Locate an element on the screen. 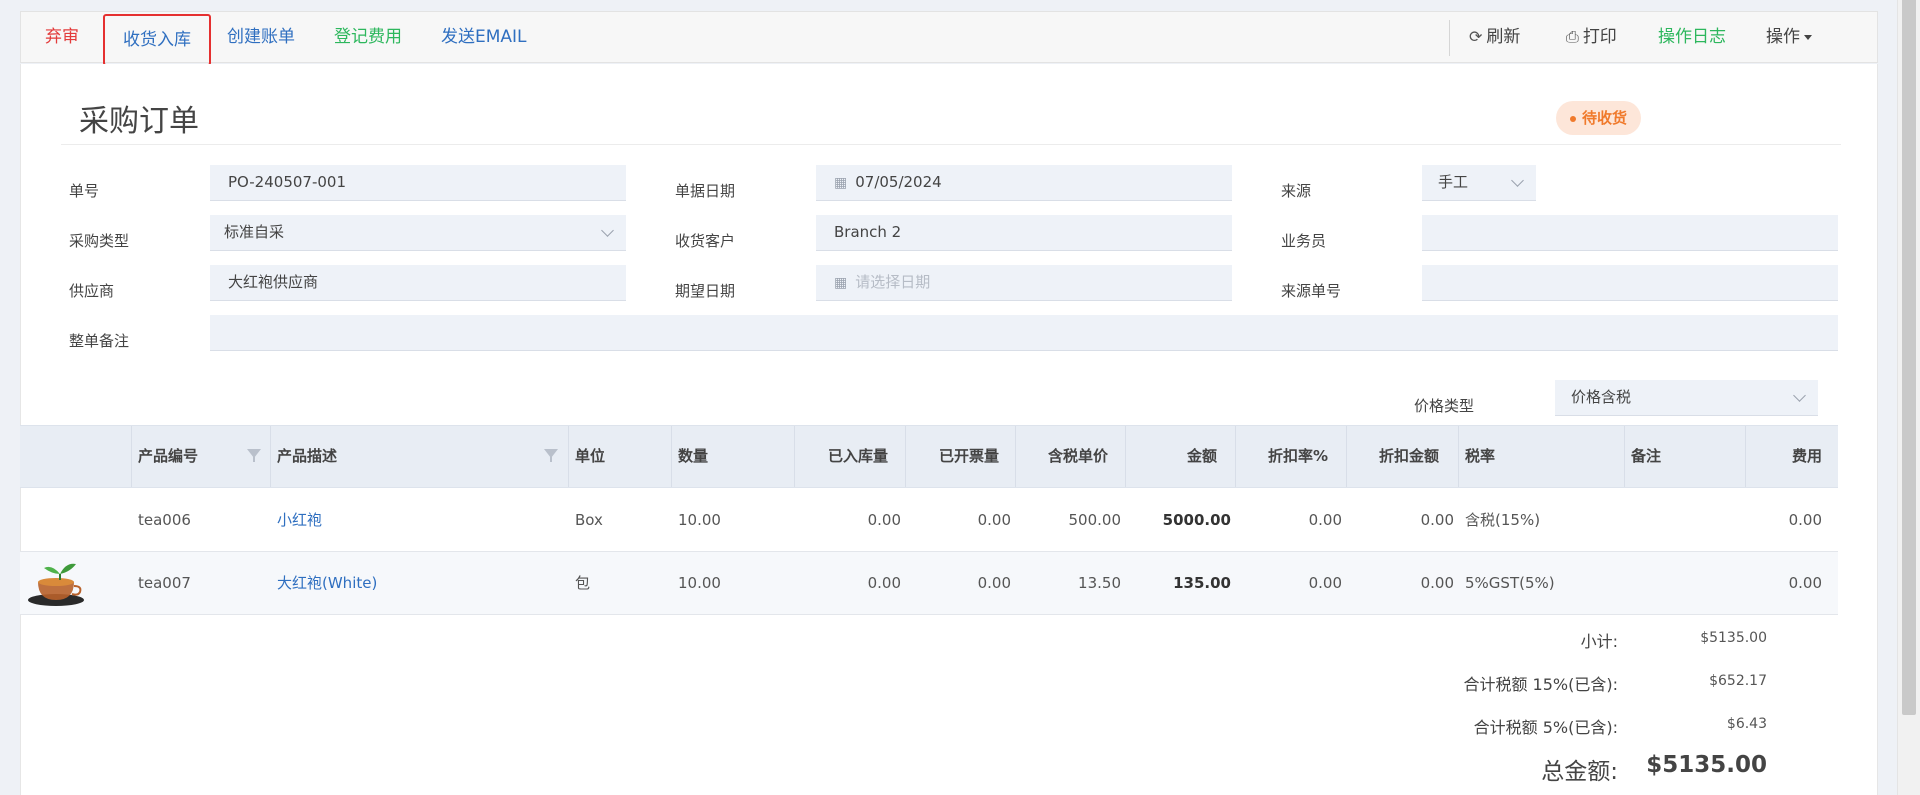 The height and width of the screenshot is (795, 1920). scrollbar-thumb is located at coordinates (1909, 357).